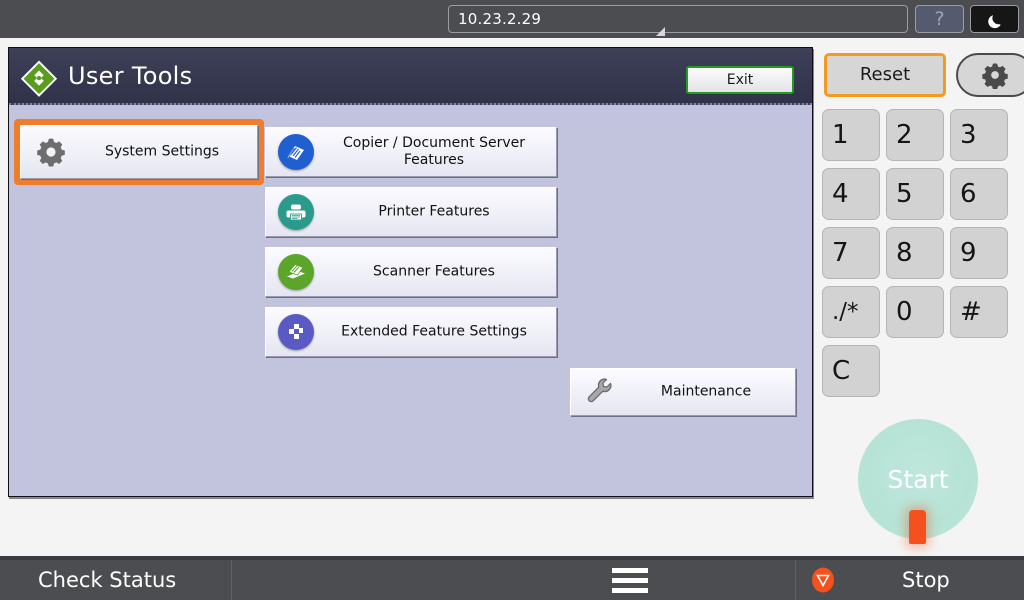 The image size is (1024, 600). Describe the element at coordinates (851, 194) in the screenshot. I see `key-4: 4` at that location.